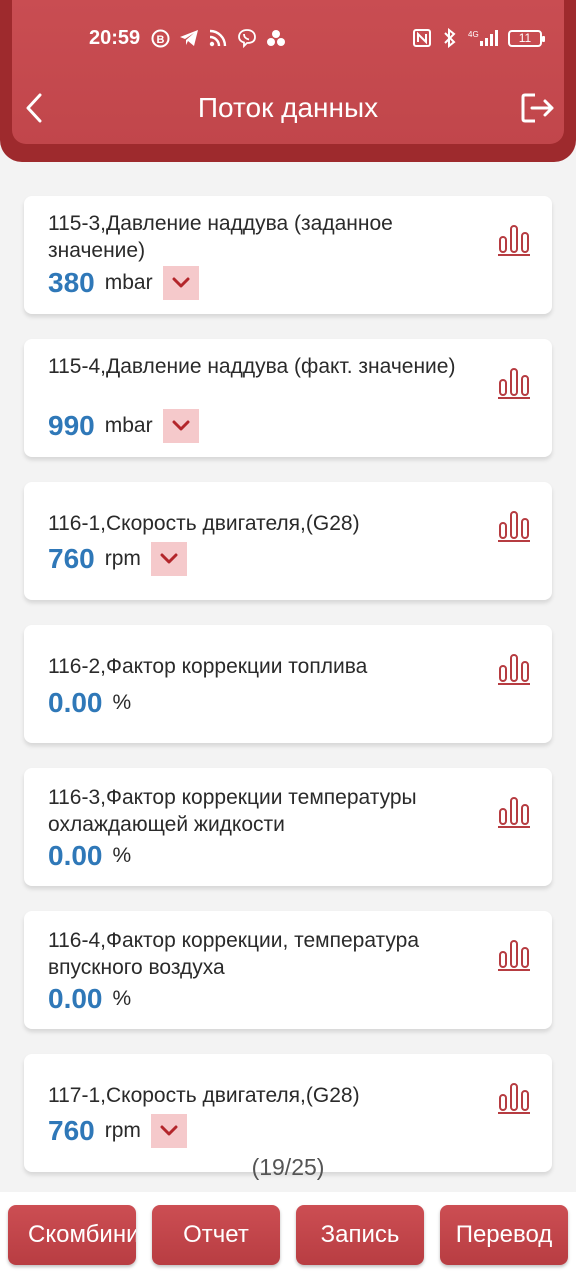  I want to click on record-button-label: Запись, so click(360, 1234).